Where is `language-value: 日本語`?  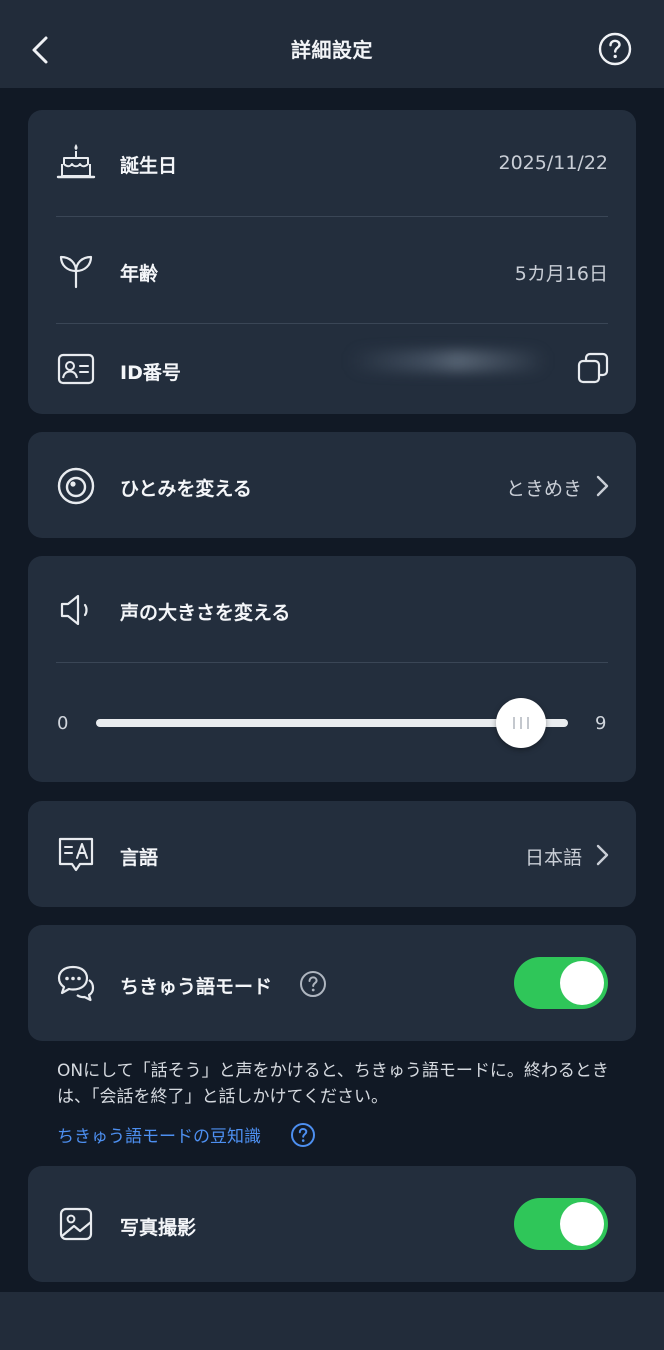
language-value: 日本語 is located at coordinates (553, 858).